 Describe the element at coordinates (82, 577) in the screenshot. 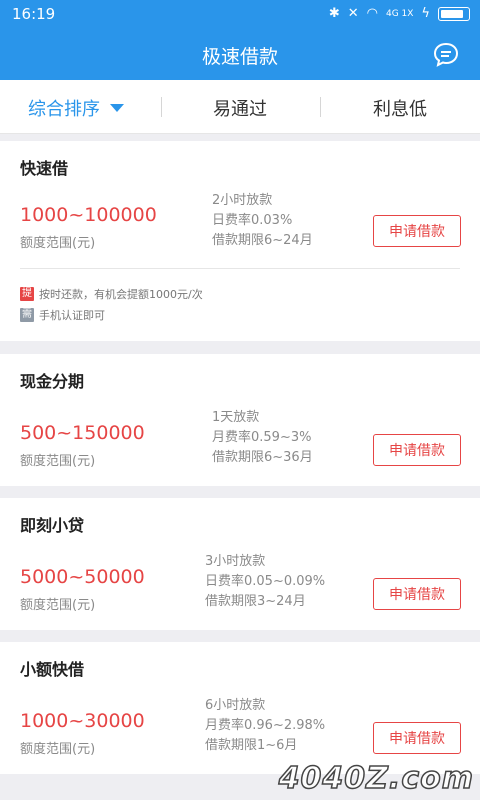

I see `amount-range: 5000~50000` at that location.